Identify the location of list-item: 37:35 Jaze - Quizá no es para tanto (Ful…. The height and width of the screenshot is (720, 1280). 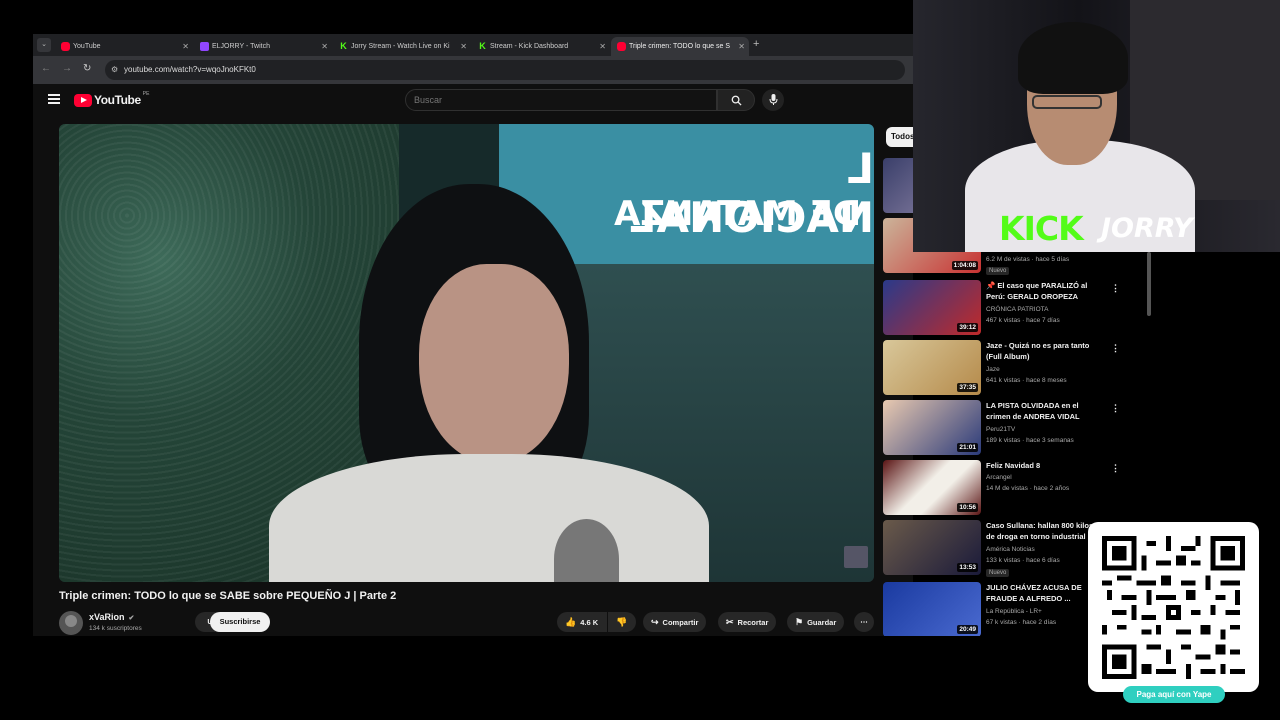
(1018, 369).